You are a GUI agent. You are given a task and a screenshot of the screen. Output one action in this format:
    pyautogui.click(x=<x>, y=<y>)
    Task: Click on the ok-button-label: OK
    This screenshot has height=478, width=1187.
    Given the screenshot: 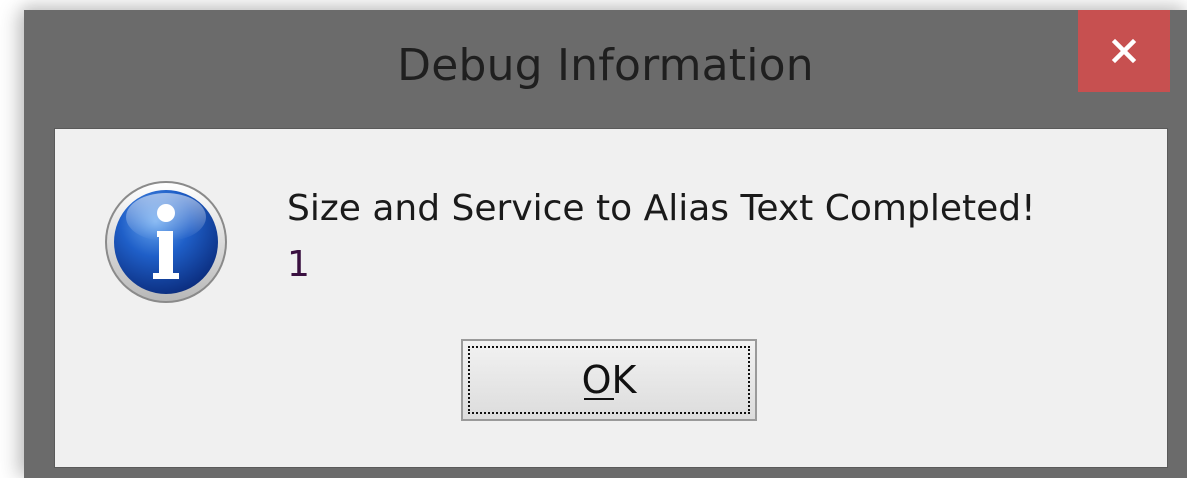 What is the action you would take?
    pyautogui.click(x=609, y=380)
    